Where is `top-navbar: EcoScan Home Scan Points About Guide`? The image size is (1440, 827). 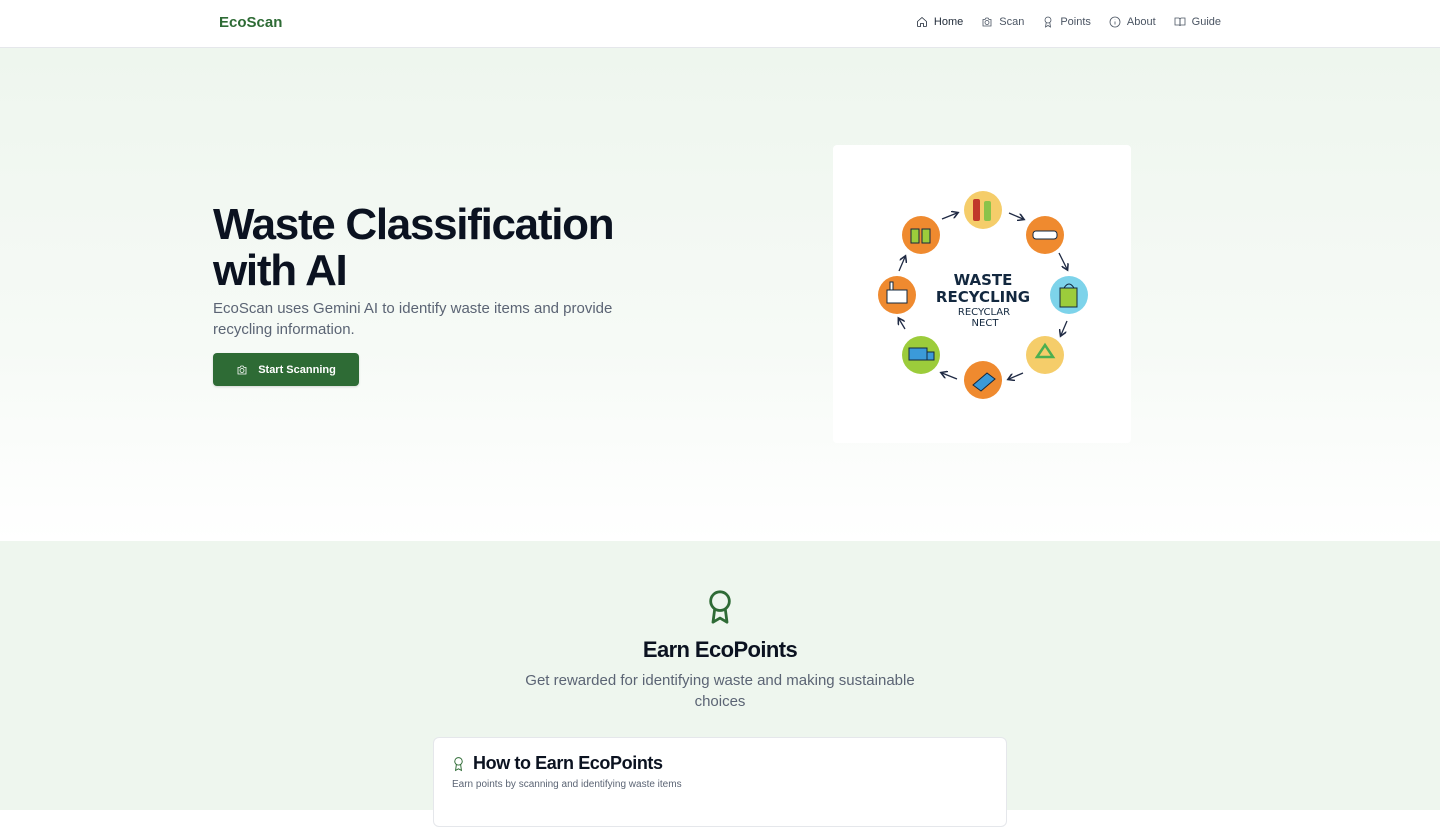 top-navbar: EcoScan Home Scan Points About Guide is located at coordinates (720, 24).